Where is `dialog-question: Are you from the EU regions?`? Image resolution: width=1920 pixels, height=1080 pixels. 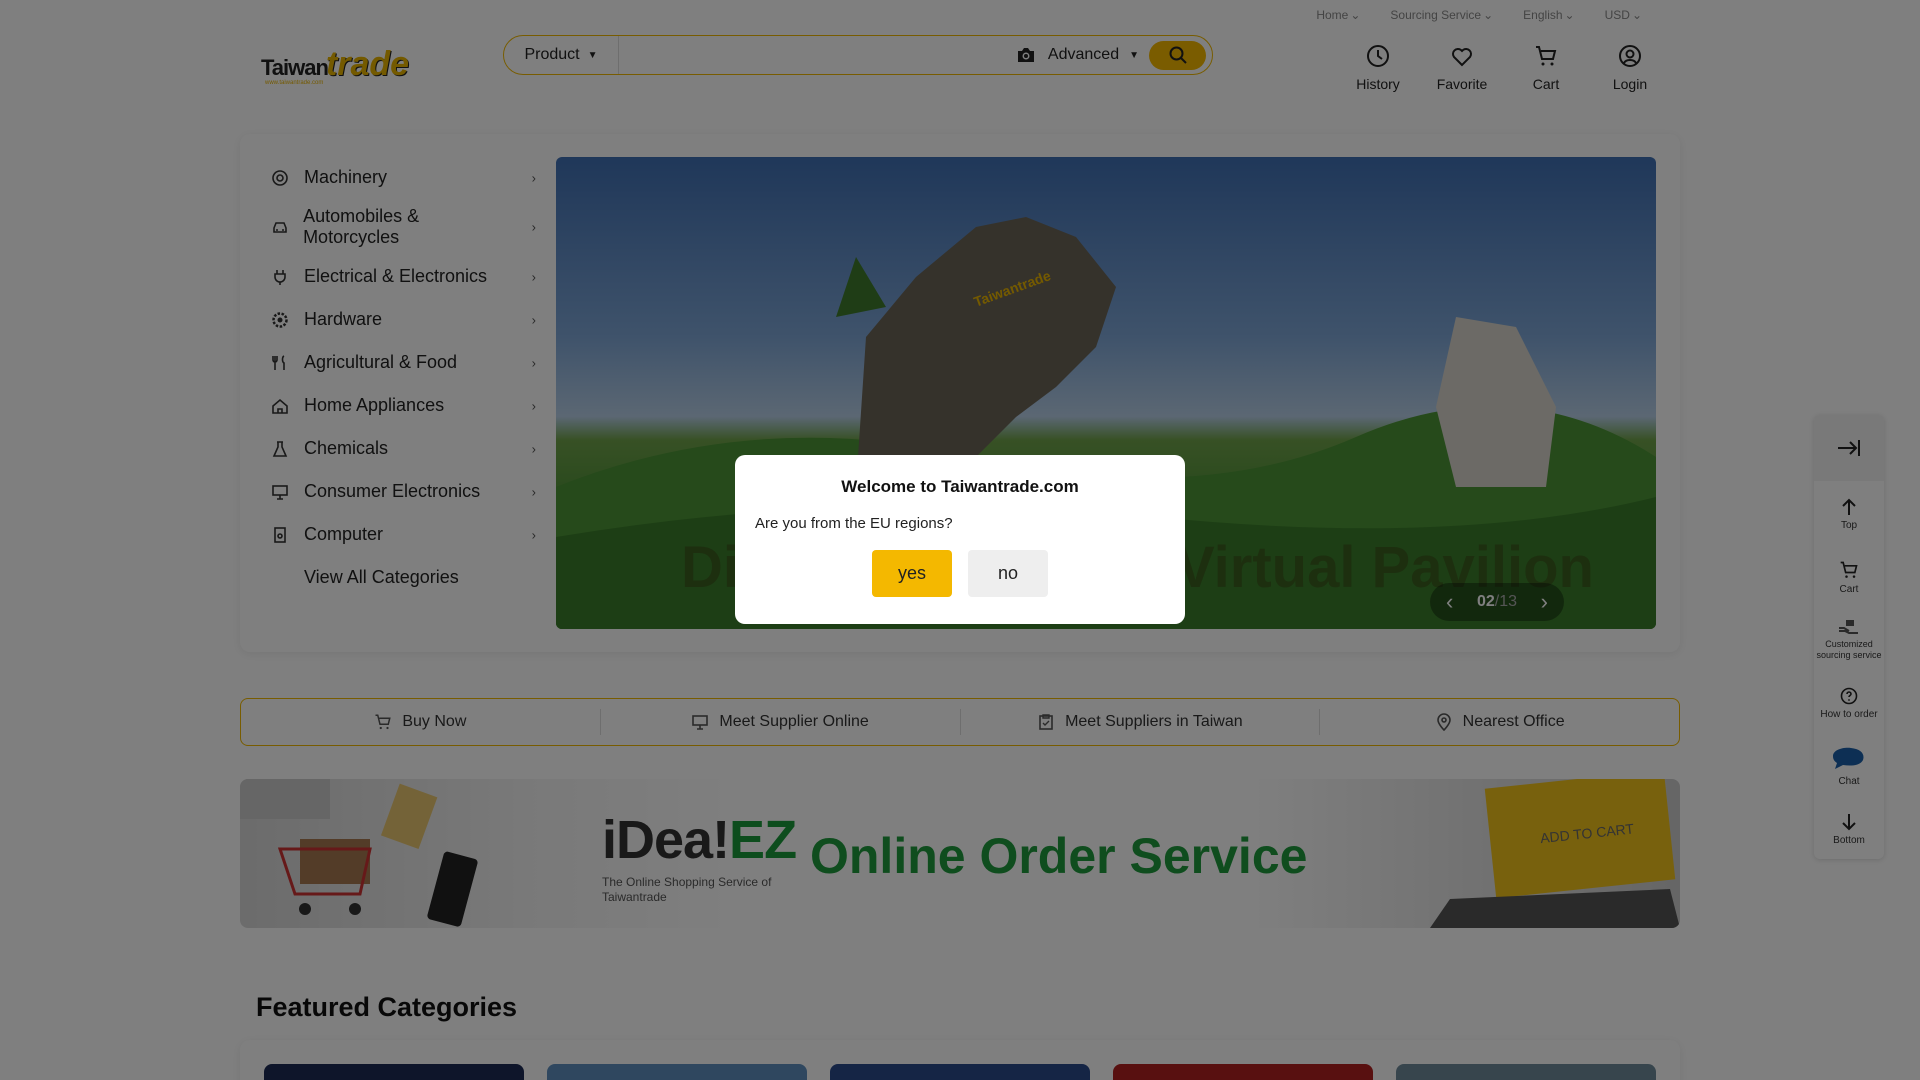 dialog-question: Are you from the EU regions? is located at coordinates (854, 523).